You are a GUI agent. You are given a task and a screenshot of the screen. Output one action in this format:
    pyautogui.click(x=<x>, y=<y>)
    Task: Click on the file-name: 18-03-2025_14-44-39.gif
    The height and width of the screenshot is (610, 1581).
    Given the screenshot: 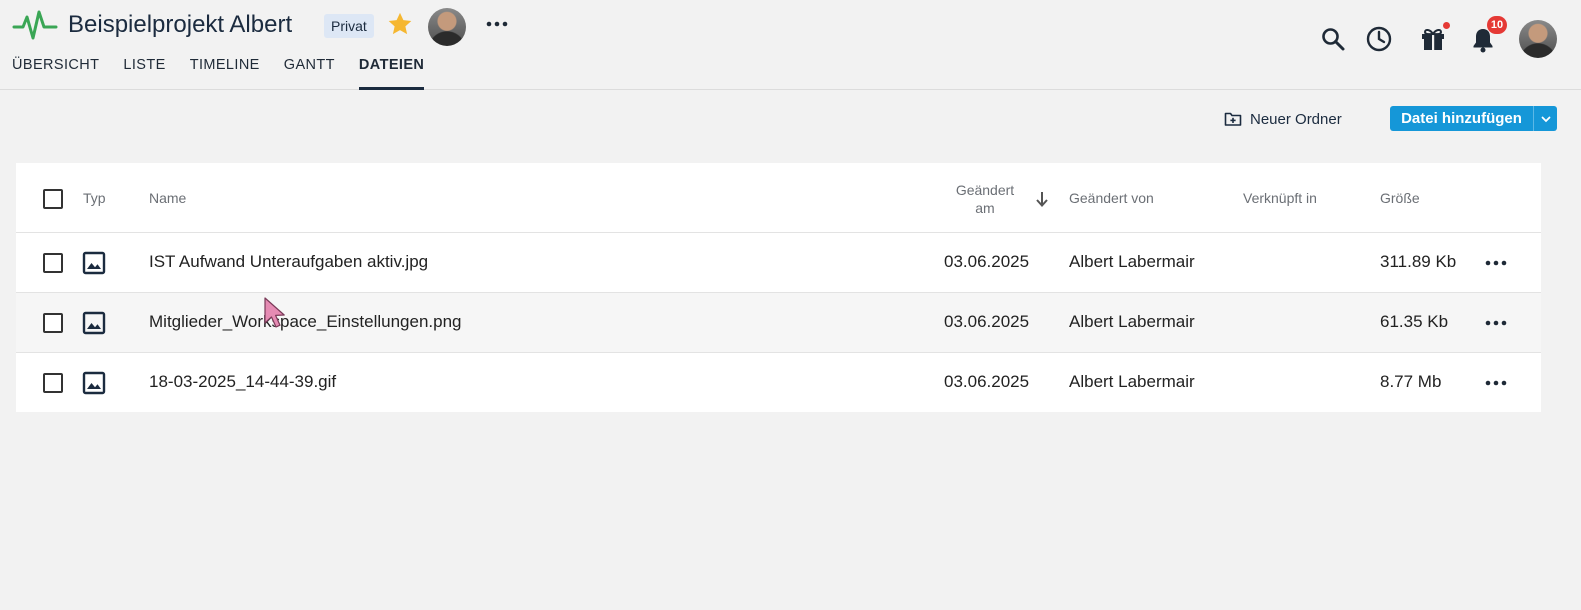 What is the action you would take?
    pyautogui.click(x=242, y=382)
    